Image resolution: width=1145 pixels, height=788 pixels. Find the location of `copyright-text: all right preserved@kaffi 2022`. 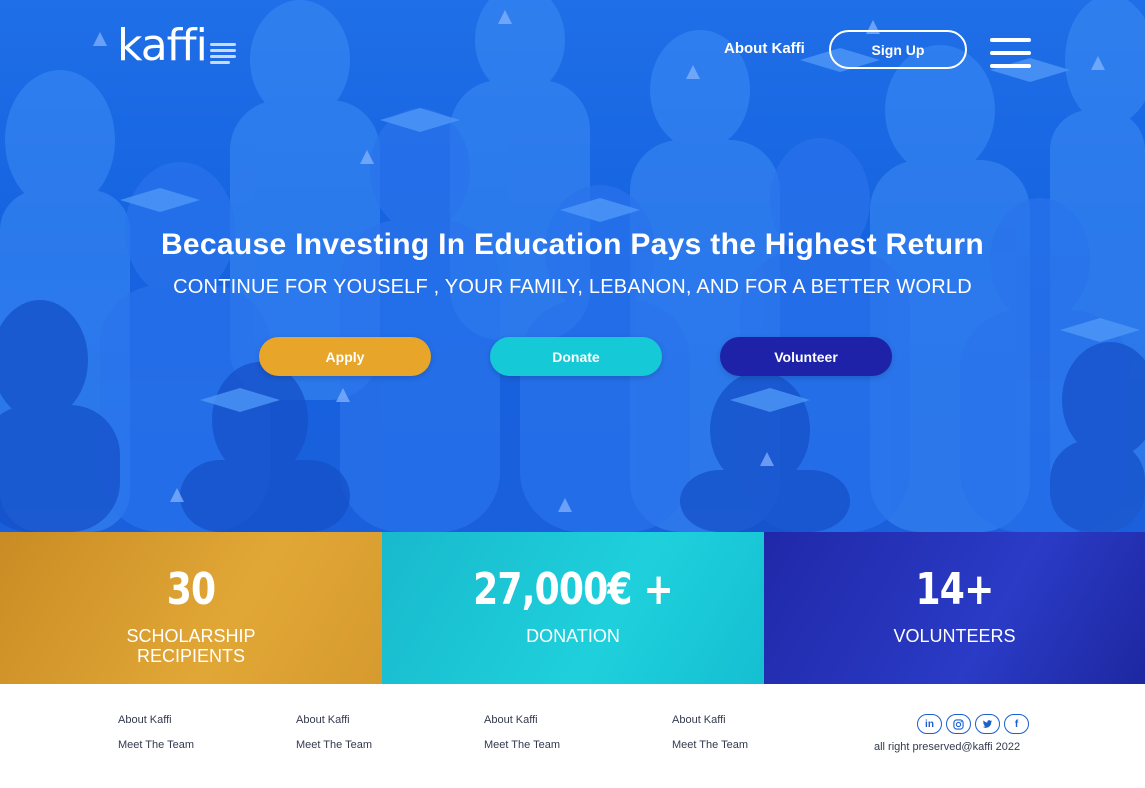

copyright-text: all right preserved@kaffi 2022 is located at coordinates (947, 747).